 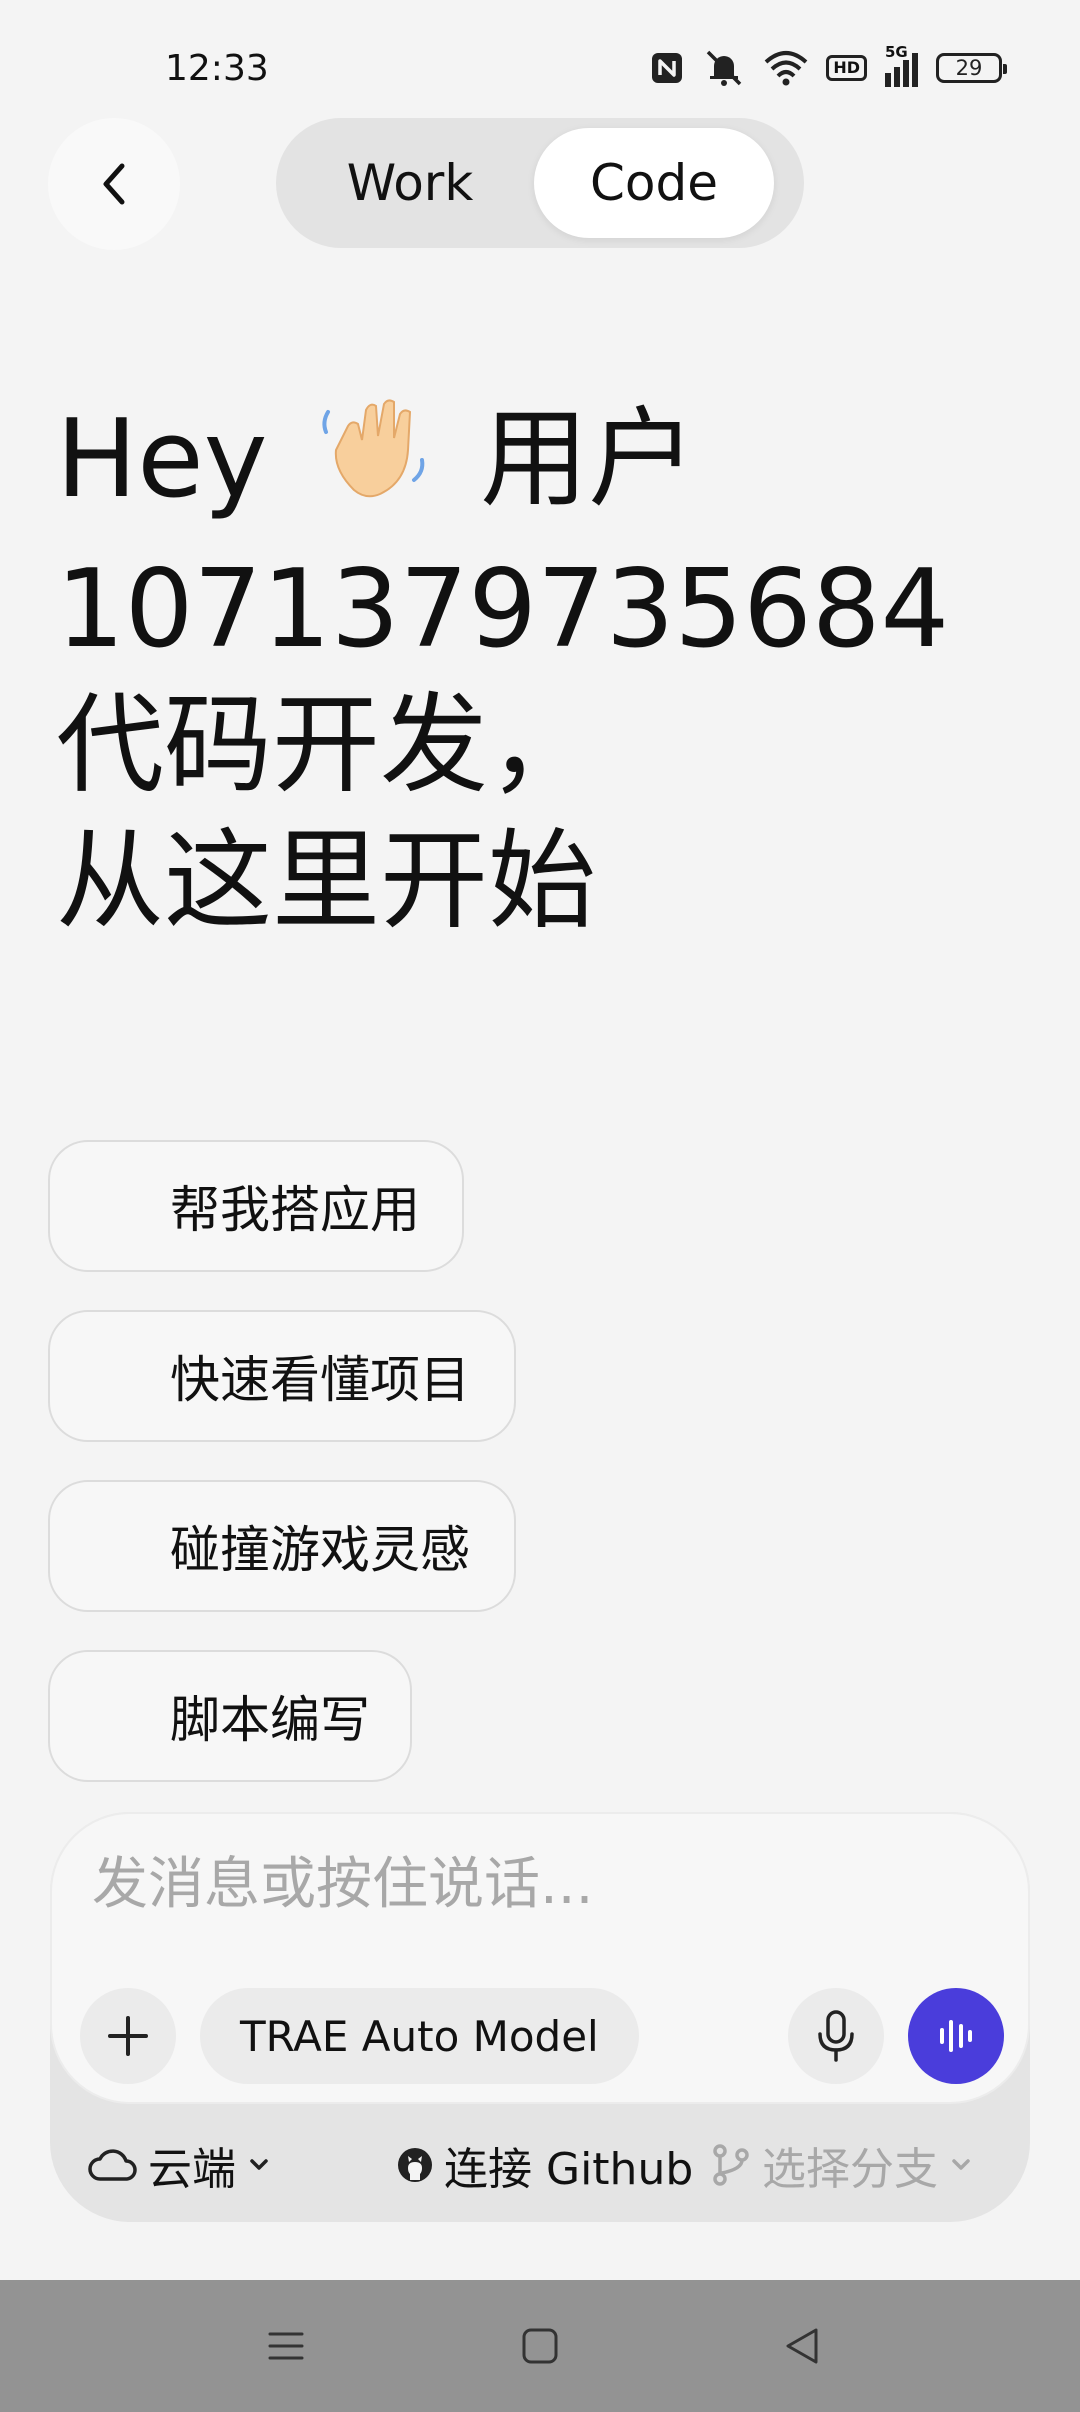 What do you see at coordinates (295, 1210) in the screenshot?
I see `suggestion-label: 帮我搭应用` at bounding box center [295, 1210].